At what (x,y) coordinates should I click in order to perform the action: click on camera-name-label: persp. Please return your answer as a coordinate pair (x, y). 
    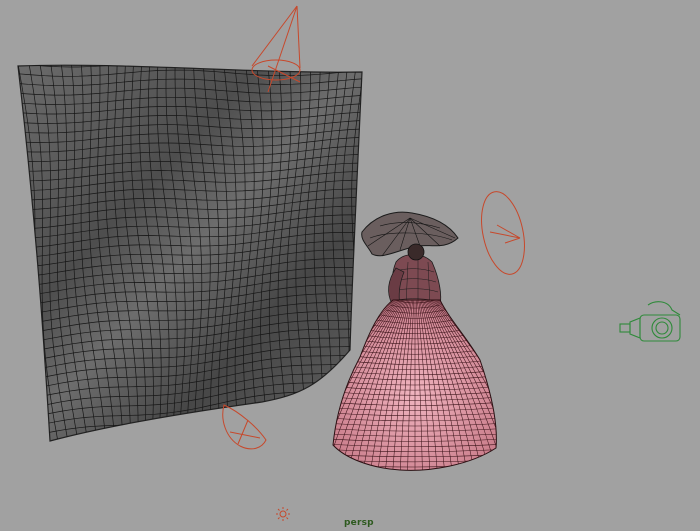
    Looking at the image, I should click on (359, 523).